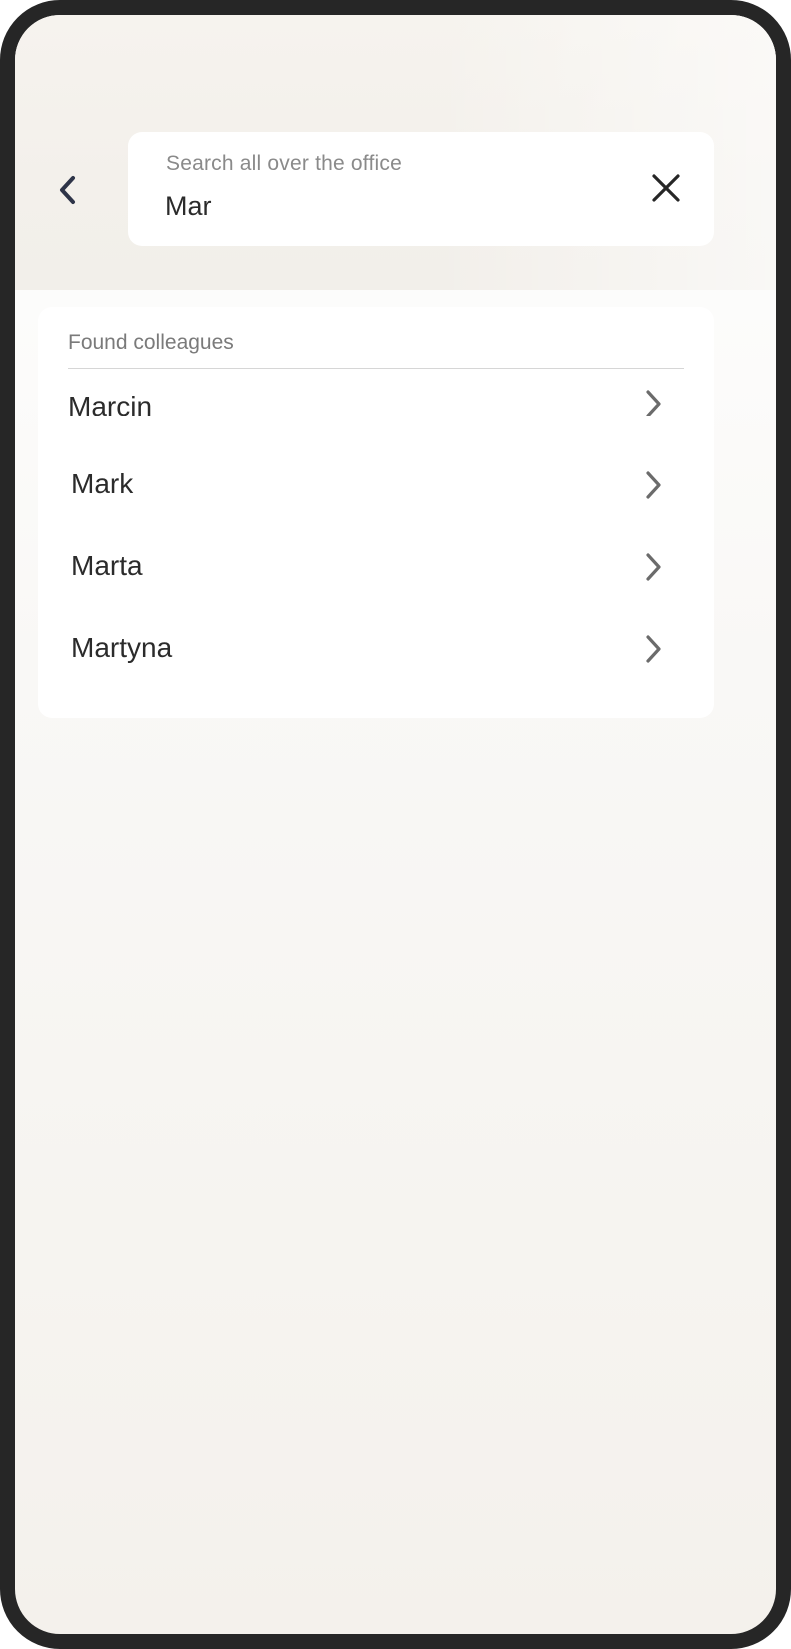 Image resolution: width=791 pixels, height=1649 pixels. I want to click on colleague-name: Martyna, so click(122, 647).